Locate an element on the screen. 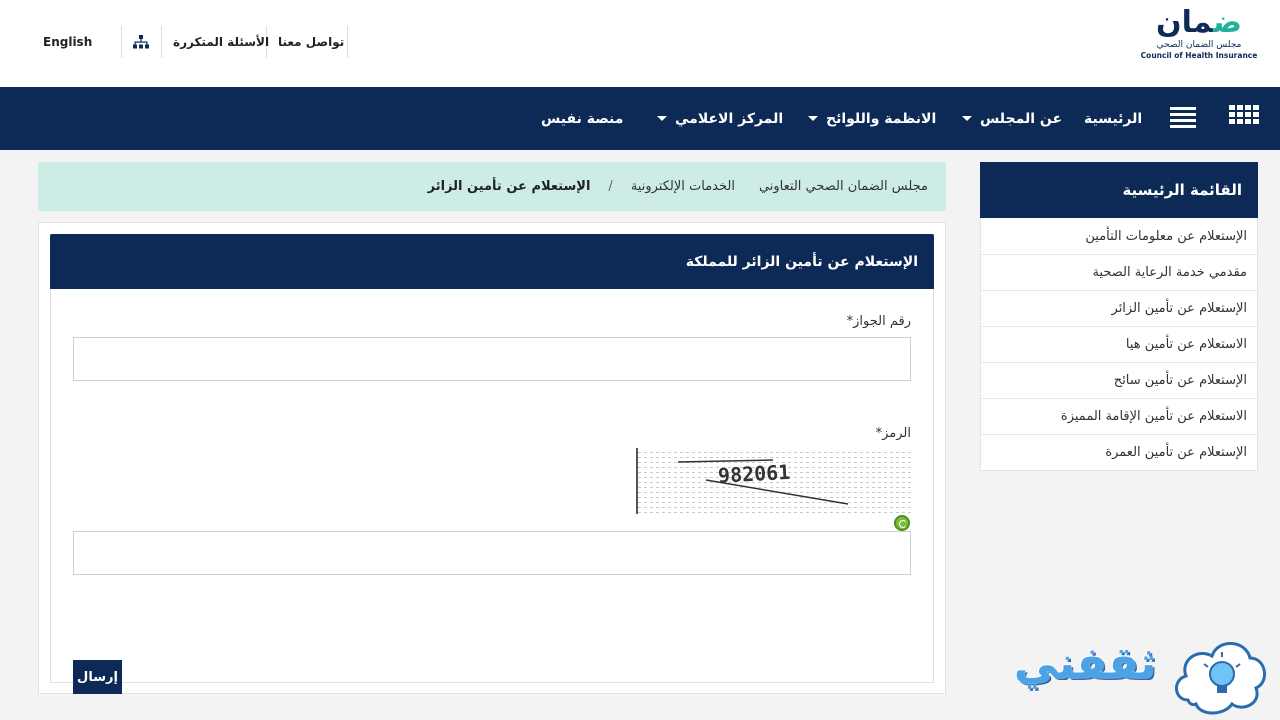 Image resolution: width=1280 pixels, height=720 pixels. nav-home: الرئيسية is located at coordinates (1113, 118).